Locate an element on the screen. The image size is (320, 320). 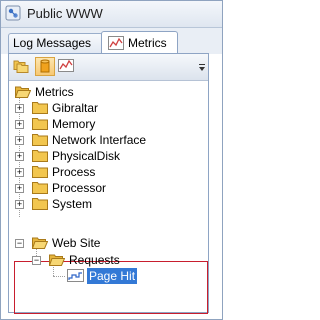
tree-node-label: Gibraltar is located at coordinates (75, 108).